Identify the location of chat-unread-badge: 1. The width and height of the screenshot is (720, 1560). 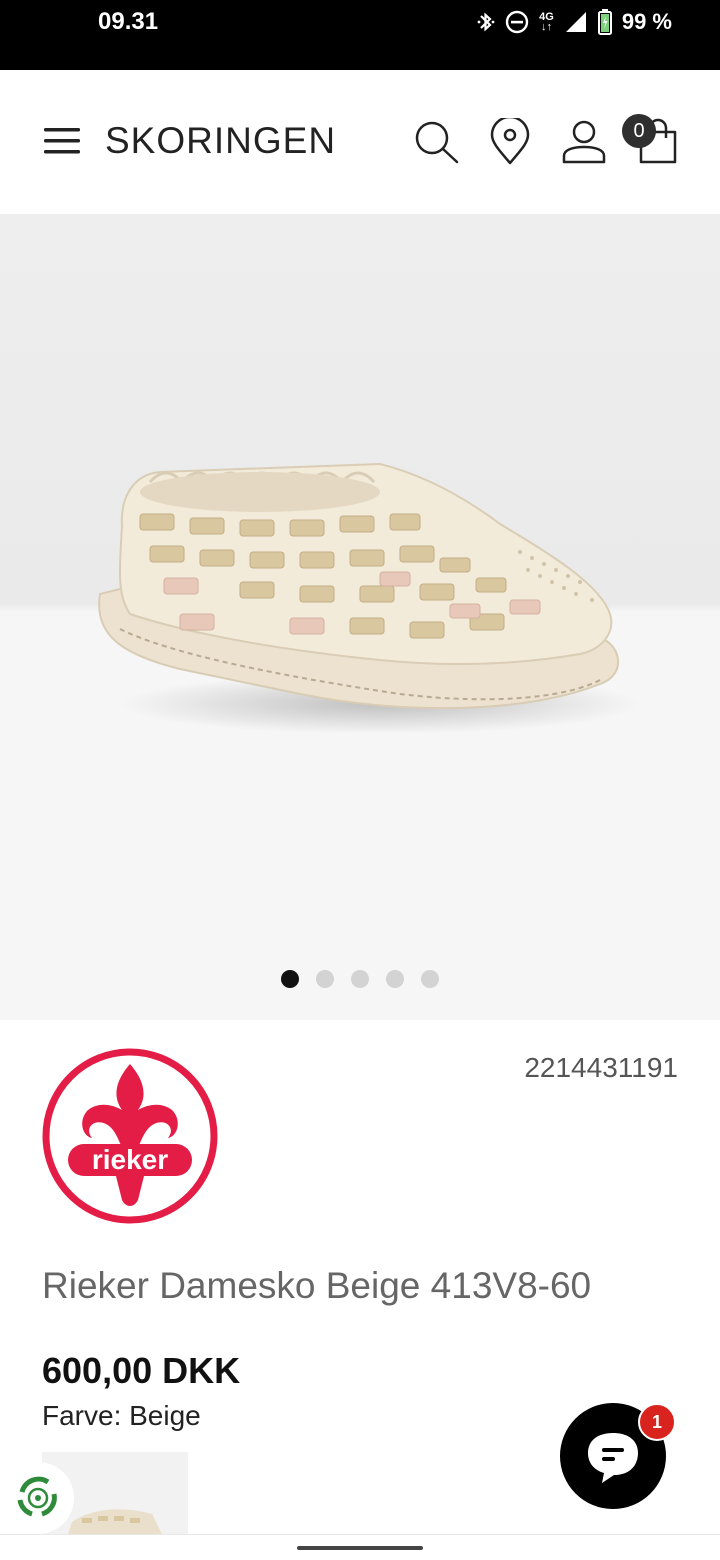
(657, 1422).